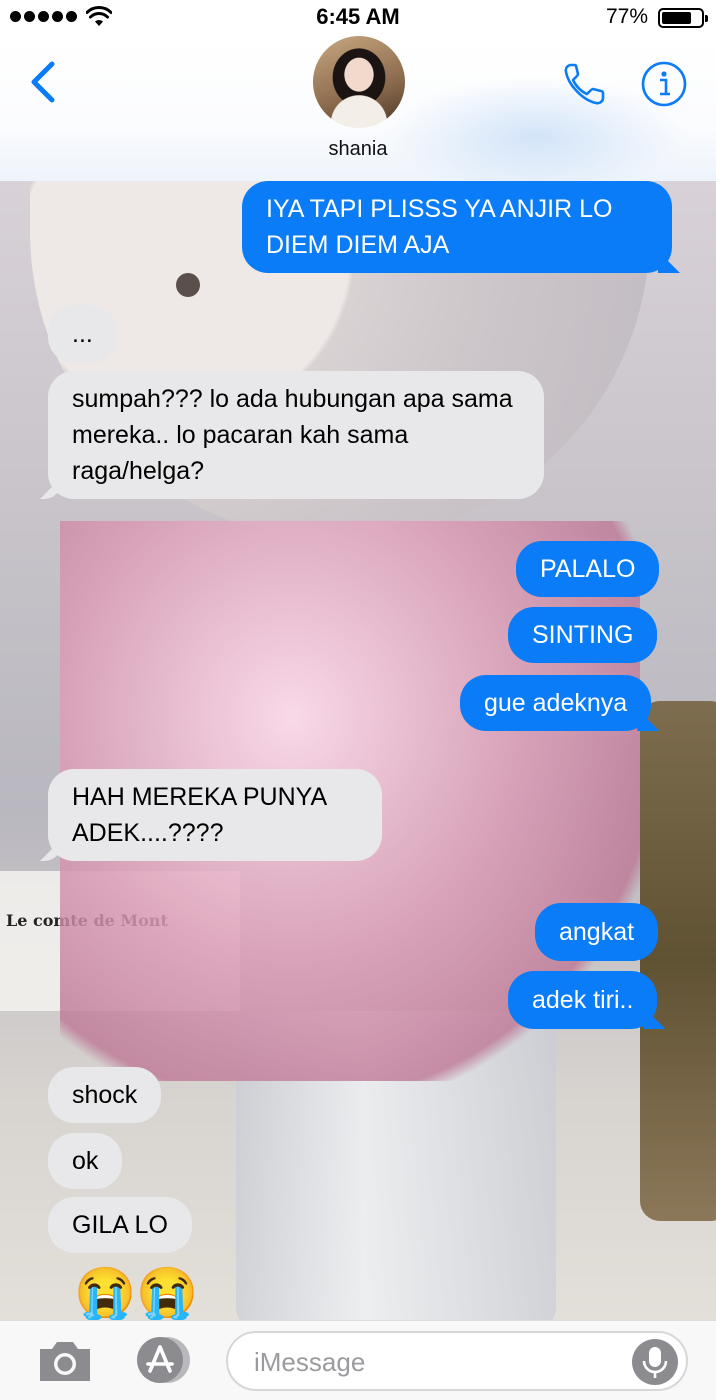 This screenshot has width=716, height=1400. Describe the element at coordinates (583, 635) in the screenshot. I see `message-bubble-outgoing: SINTING` at that location.